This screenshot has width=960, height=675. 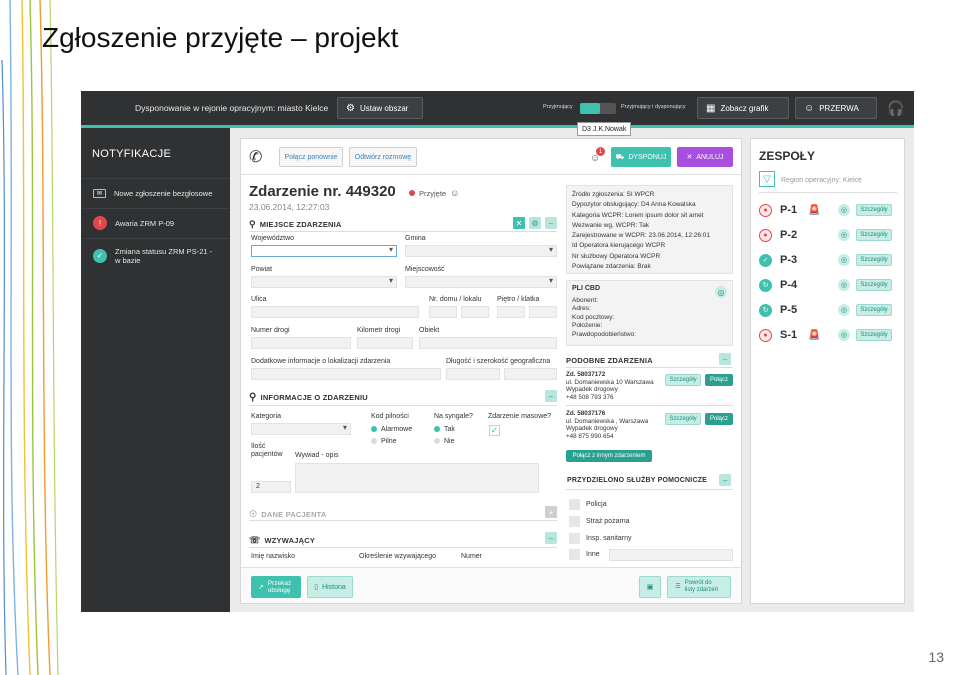 What do you see at coordinates (270, 330) in the screenshot?
I see `road-number-label: Numer drogi` at bounding box center [270, 330].